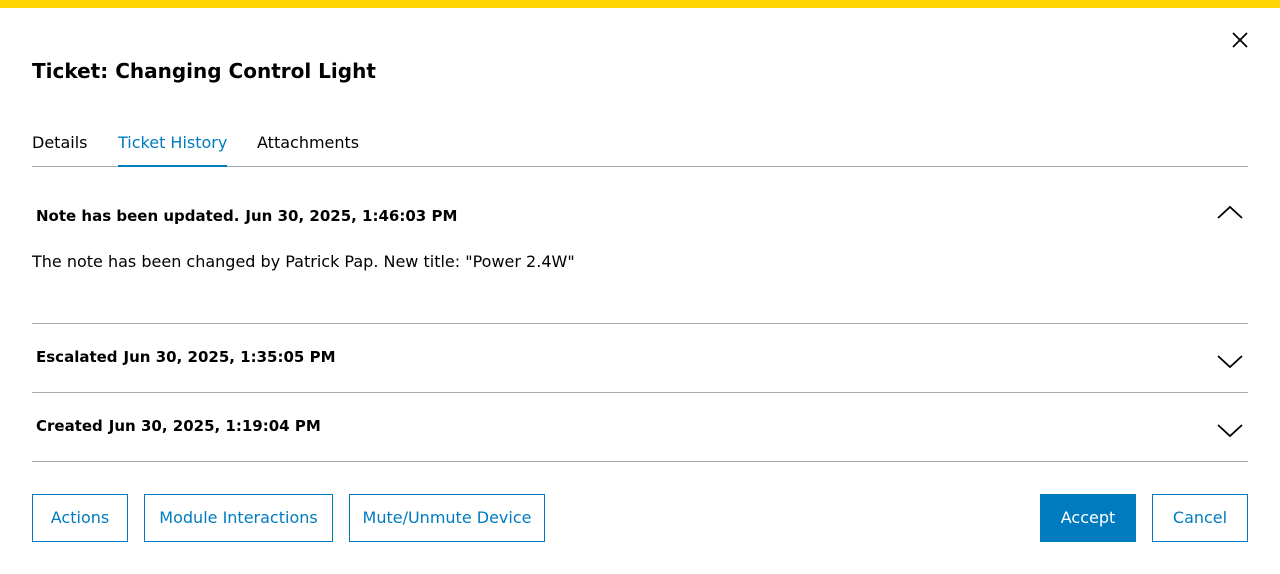 This screenshot has width=1280, height=574. I want to click on accept-button: Accept, so click(1088, 518).